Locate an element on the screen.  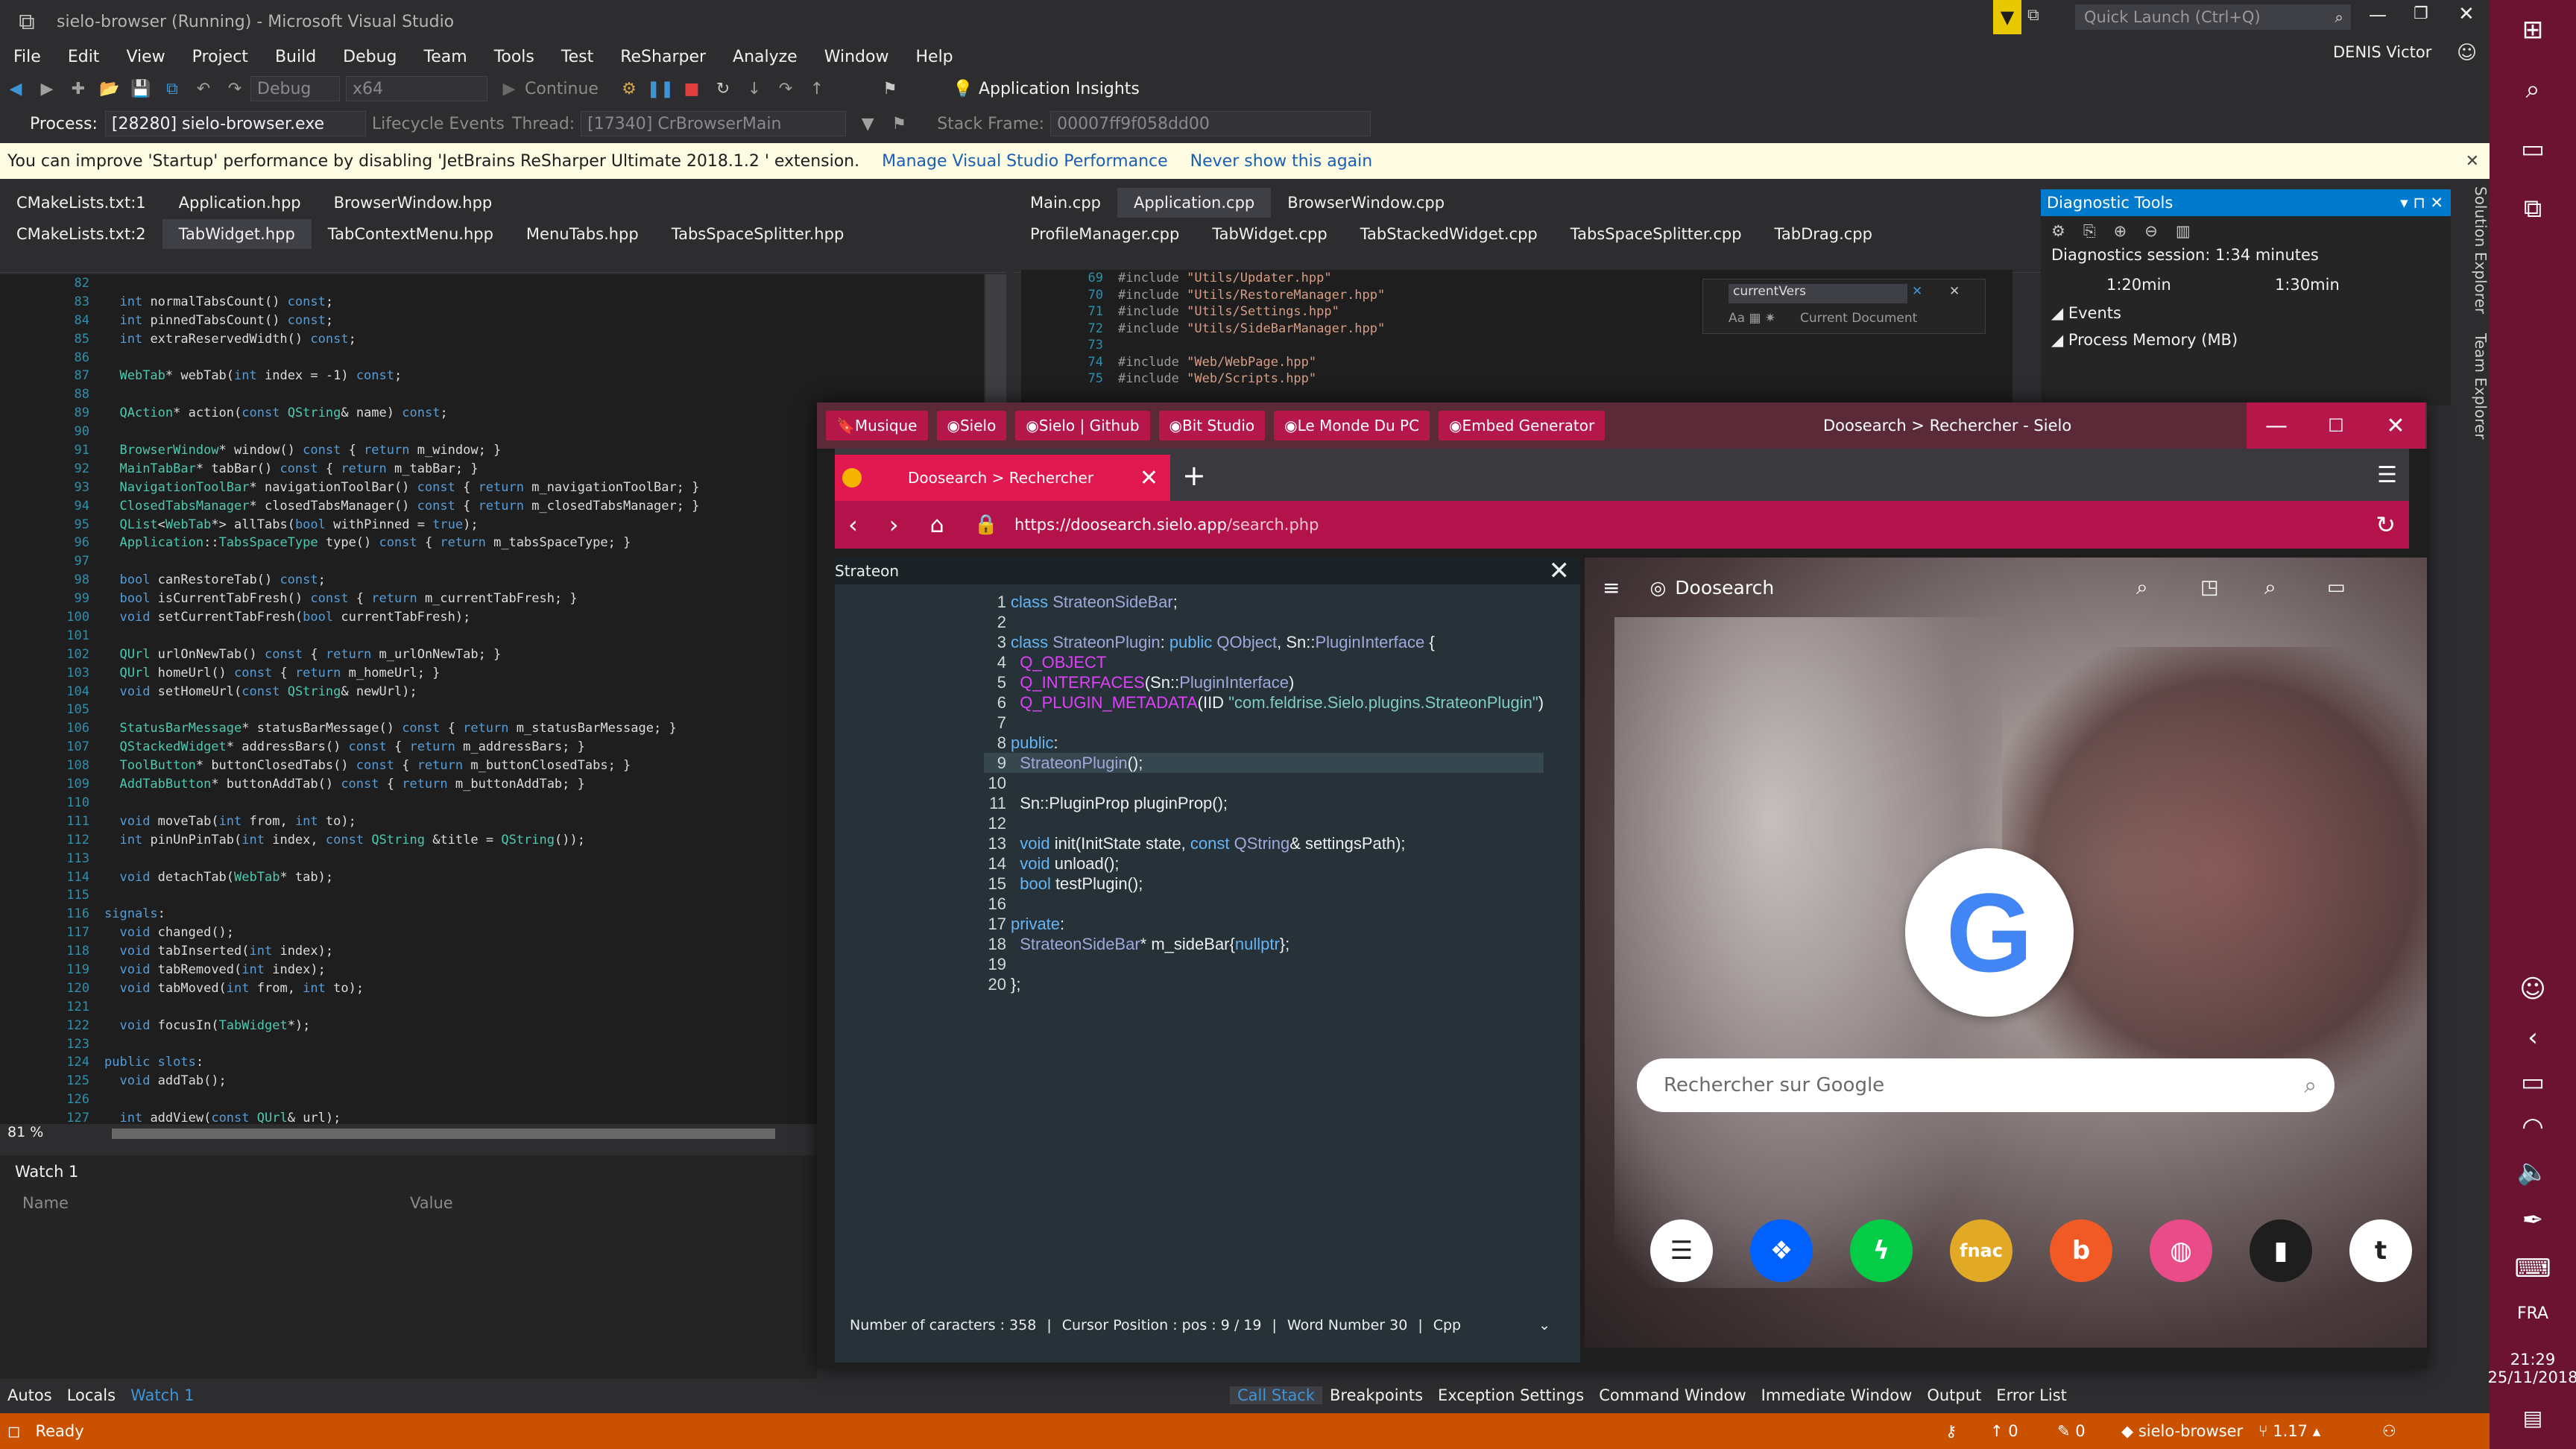
clock-time: 21:29 is located at coordinates (2533, 1359).